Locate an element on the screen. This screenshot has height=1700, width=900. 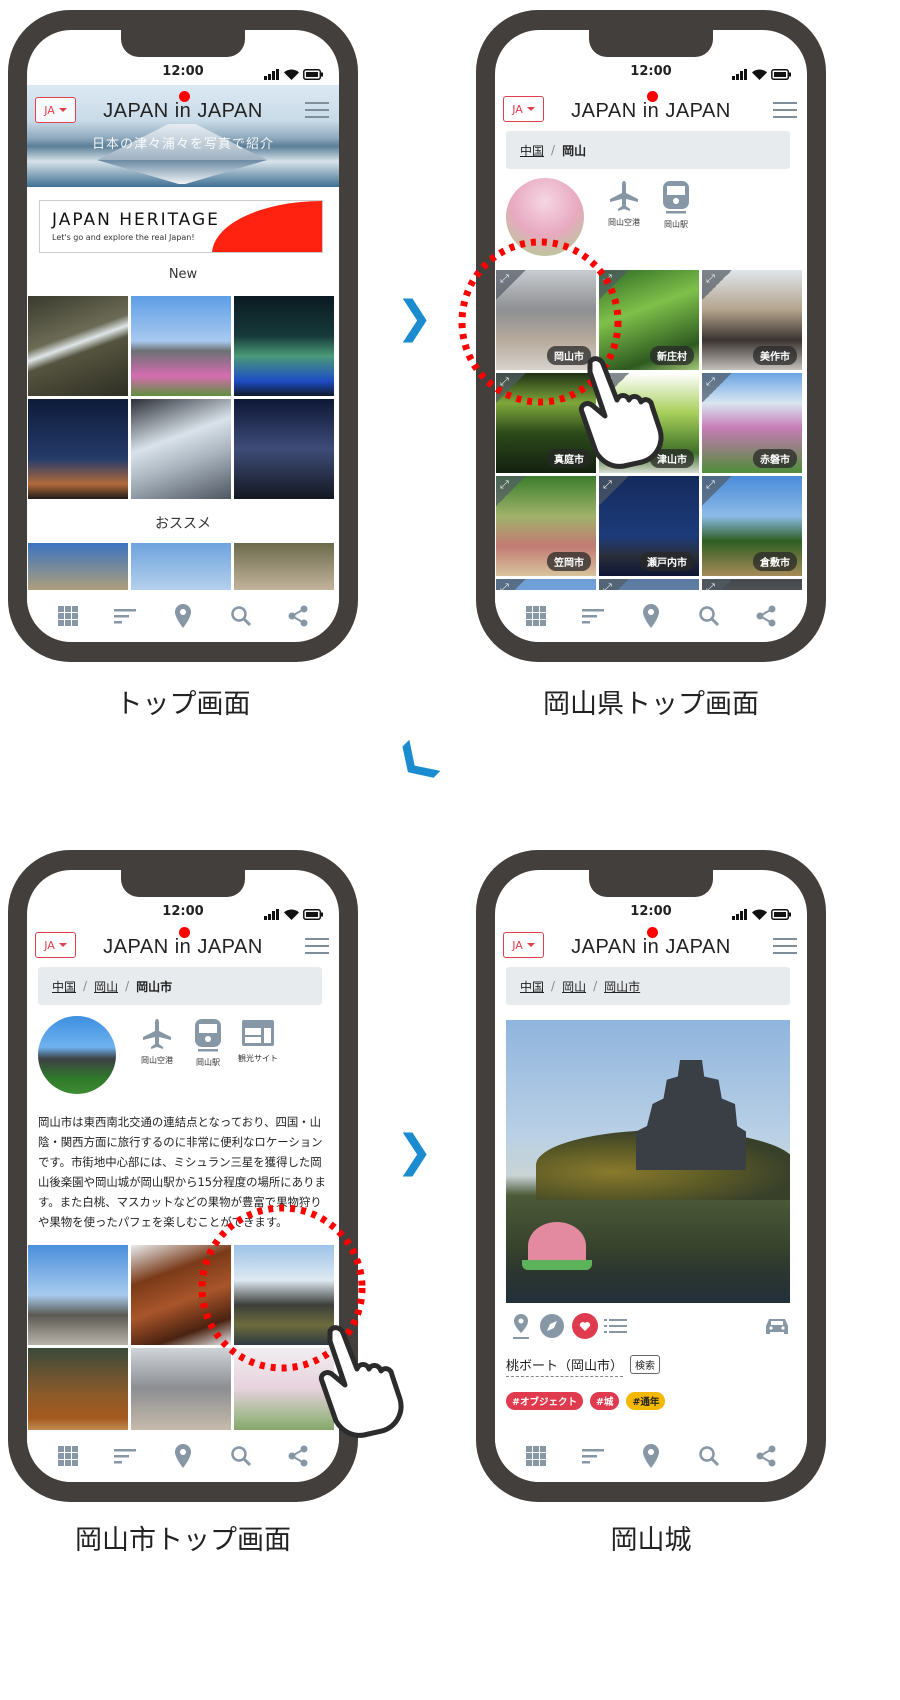
tourism-site-link: 観光サイト is located at coordinates (258, 1041).